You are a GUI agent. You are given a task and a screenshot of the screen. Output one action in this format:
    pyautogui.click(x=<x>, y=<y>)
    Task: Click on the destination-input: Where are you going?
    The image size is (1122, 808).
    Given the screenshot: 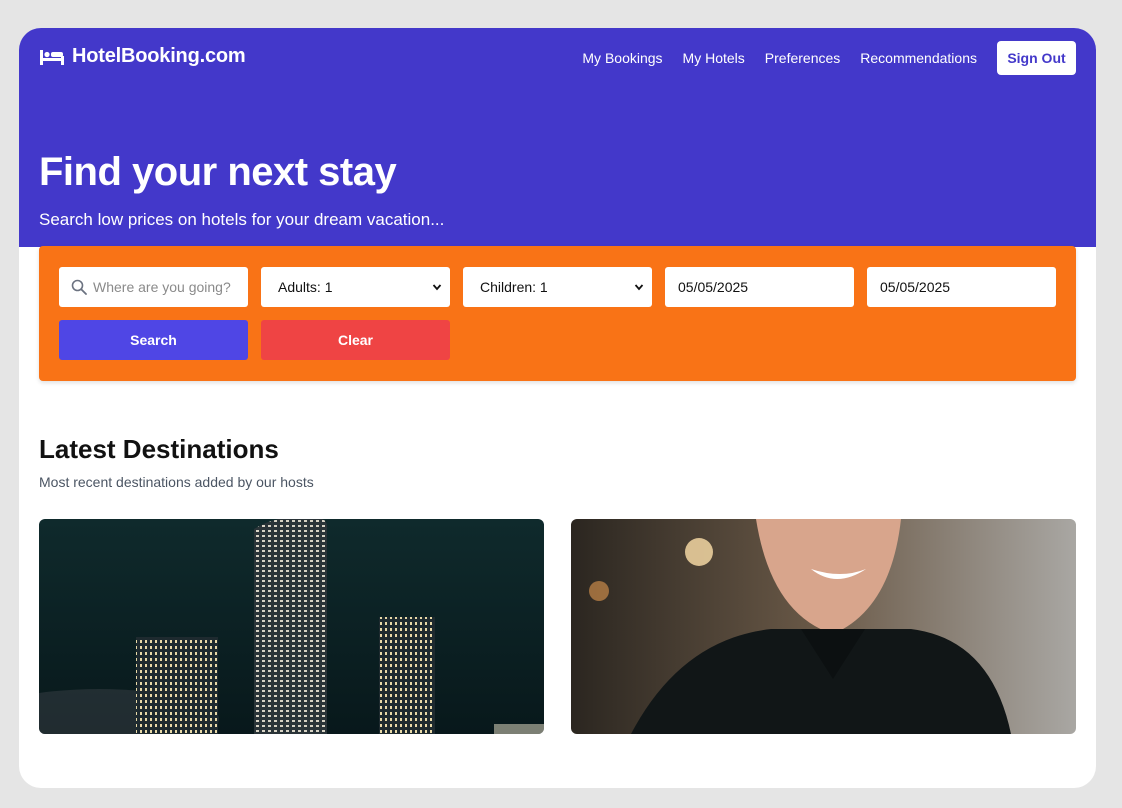 What is the action you would take?
    pyautogui.click(x=153, y=287)
    